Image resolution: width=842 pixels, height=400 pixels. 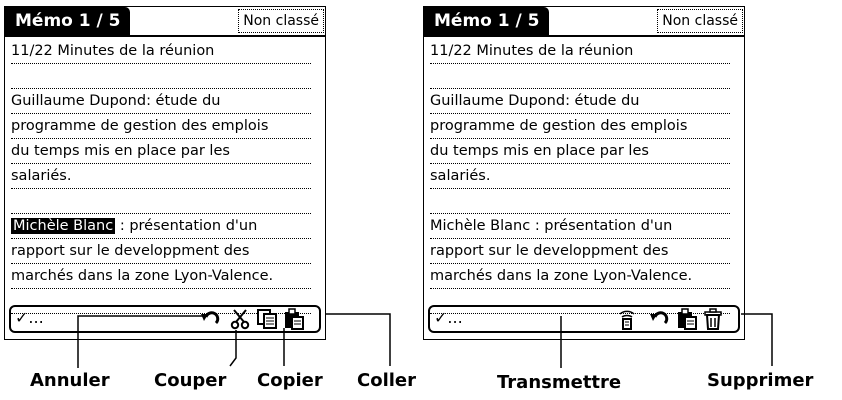 I want to click on copy-icon, so click(x=267, y=319).